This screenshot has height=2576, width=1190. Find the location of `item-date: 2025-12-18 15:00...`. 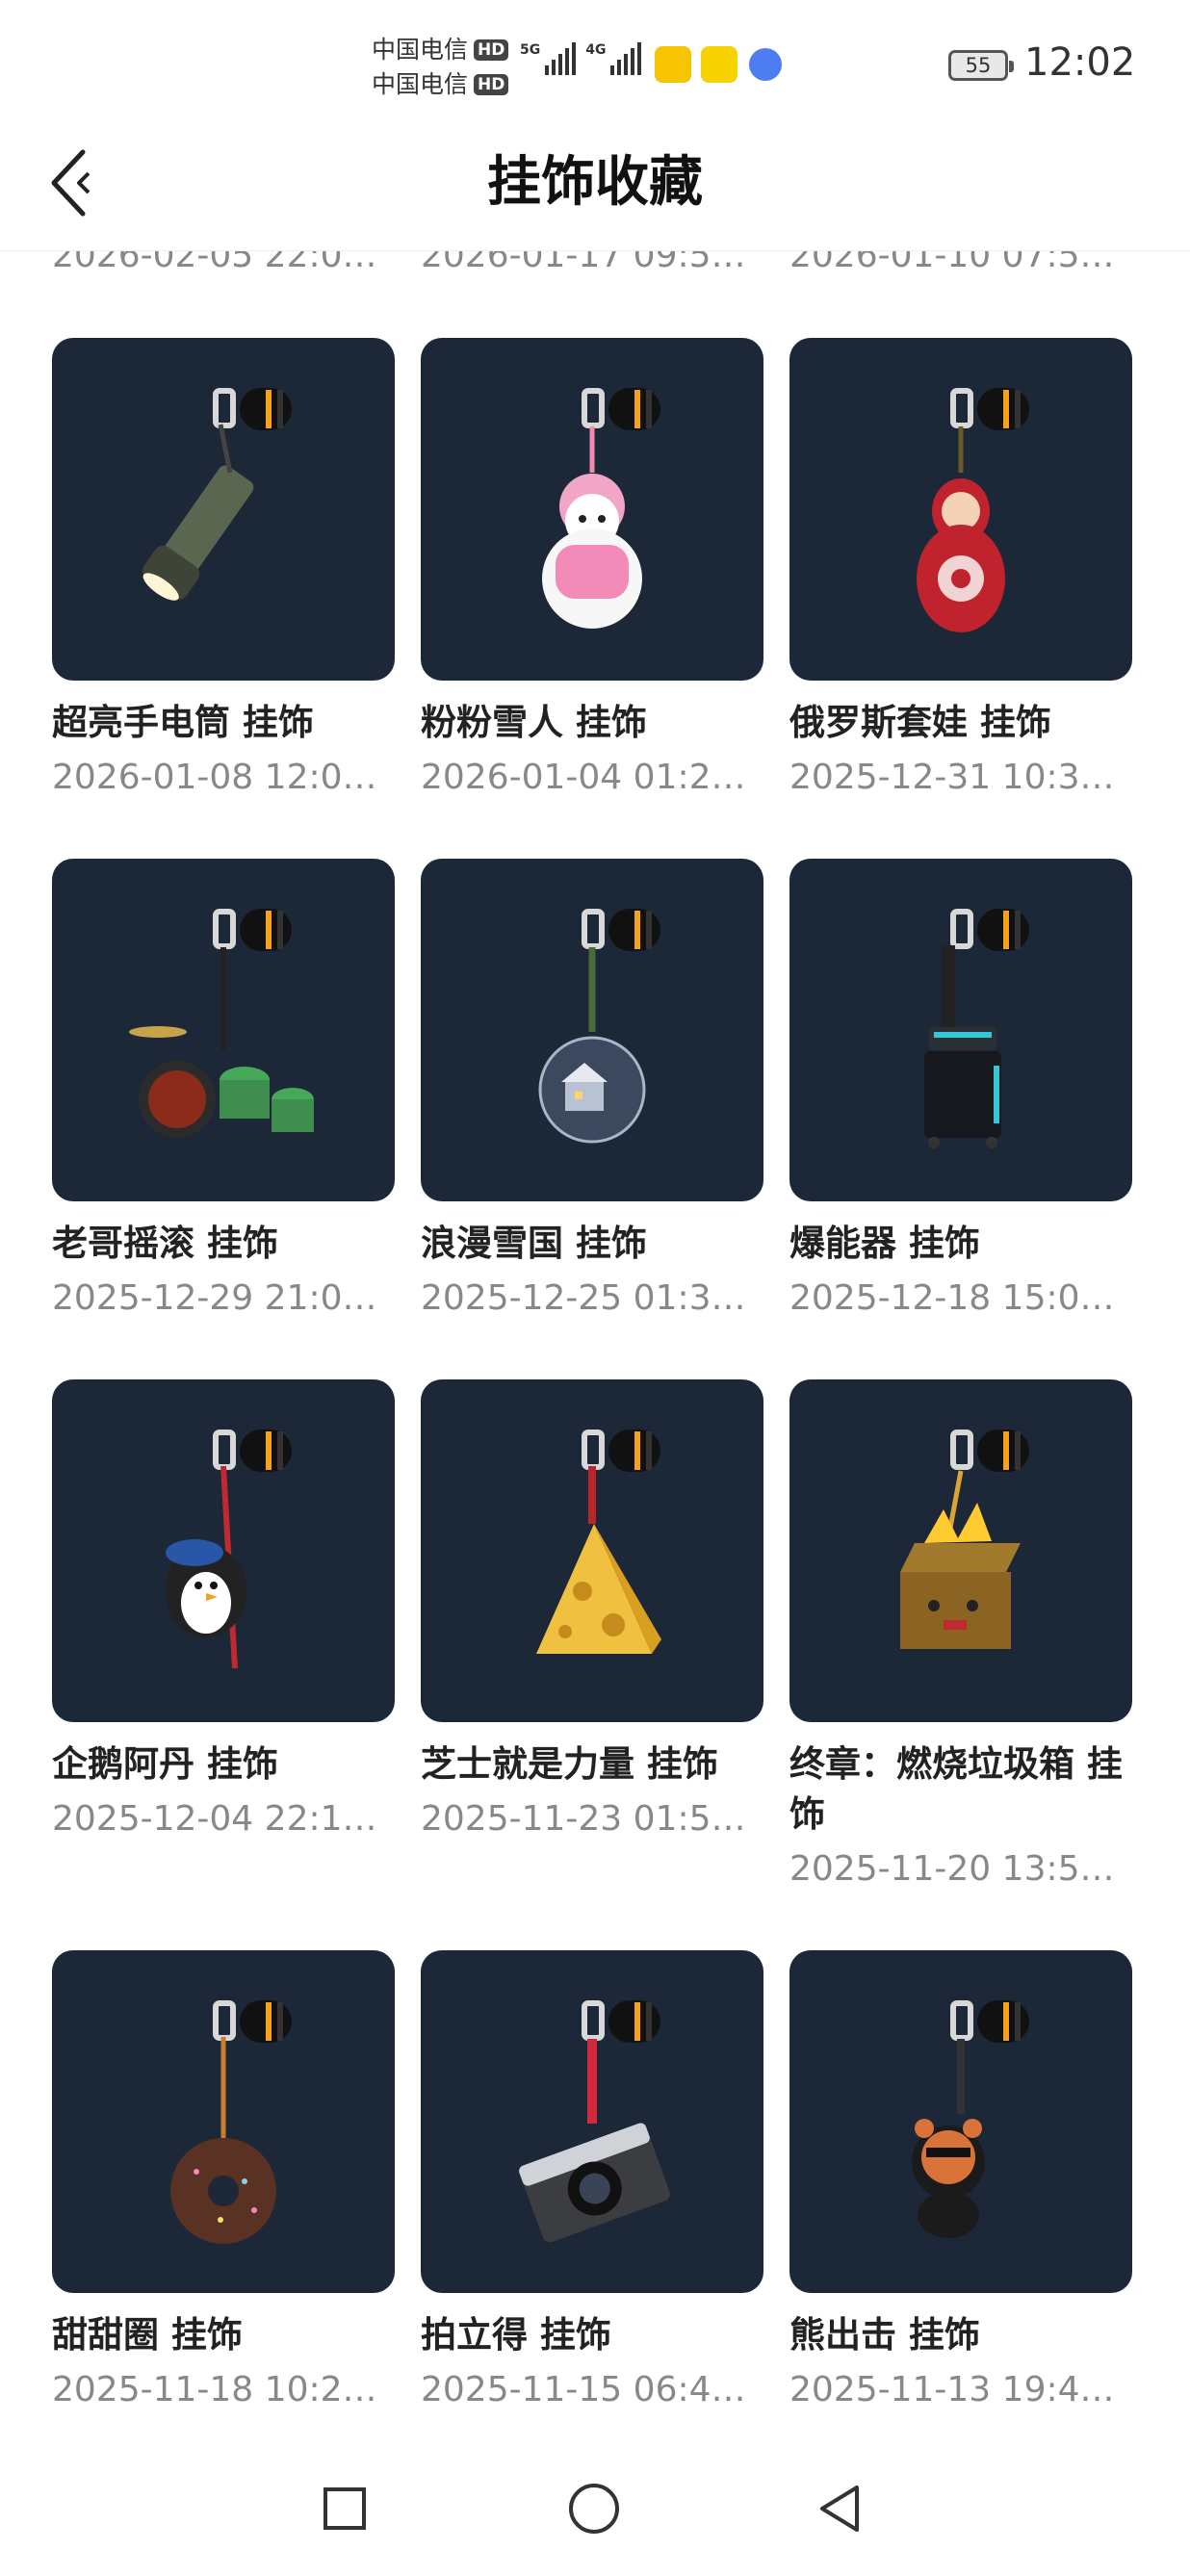

item-date: 2025-12-18 15:00... is located at coordinates (961, 1298).